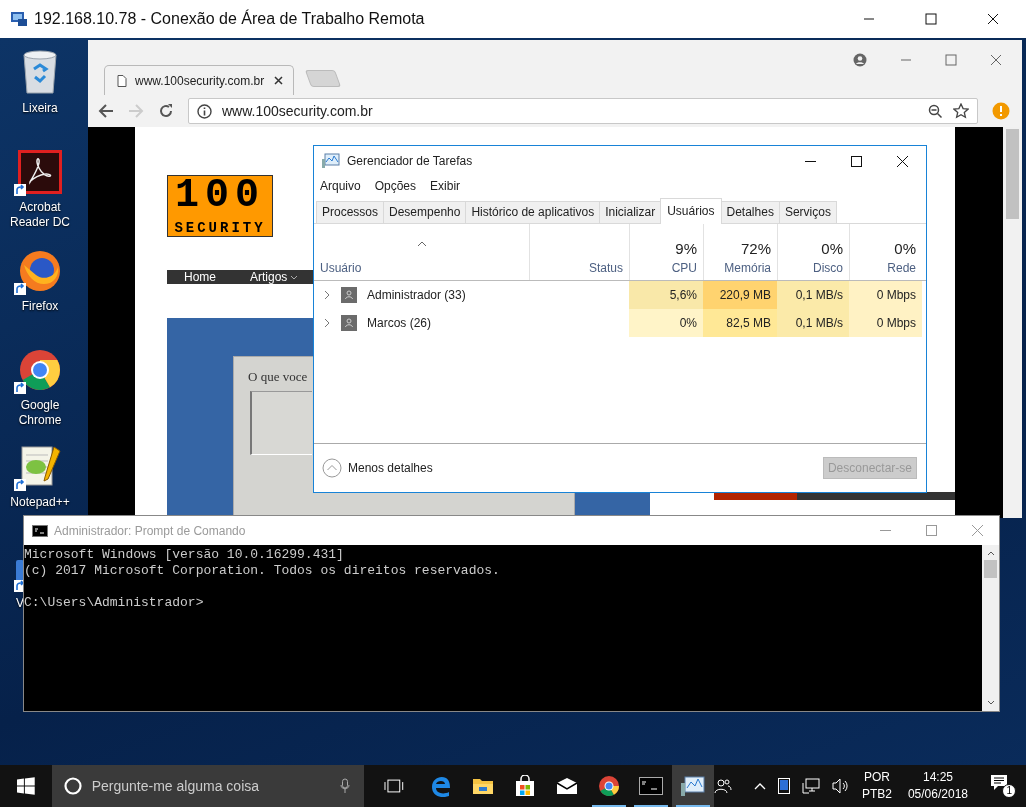 Image resolution: width=1026 pixels, height=807 pixels. I want to click on text-area-field, so click(281, 423).